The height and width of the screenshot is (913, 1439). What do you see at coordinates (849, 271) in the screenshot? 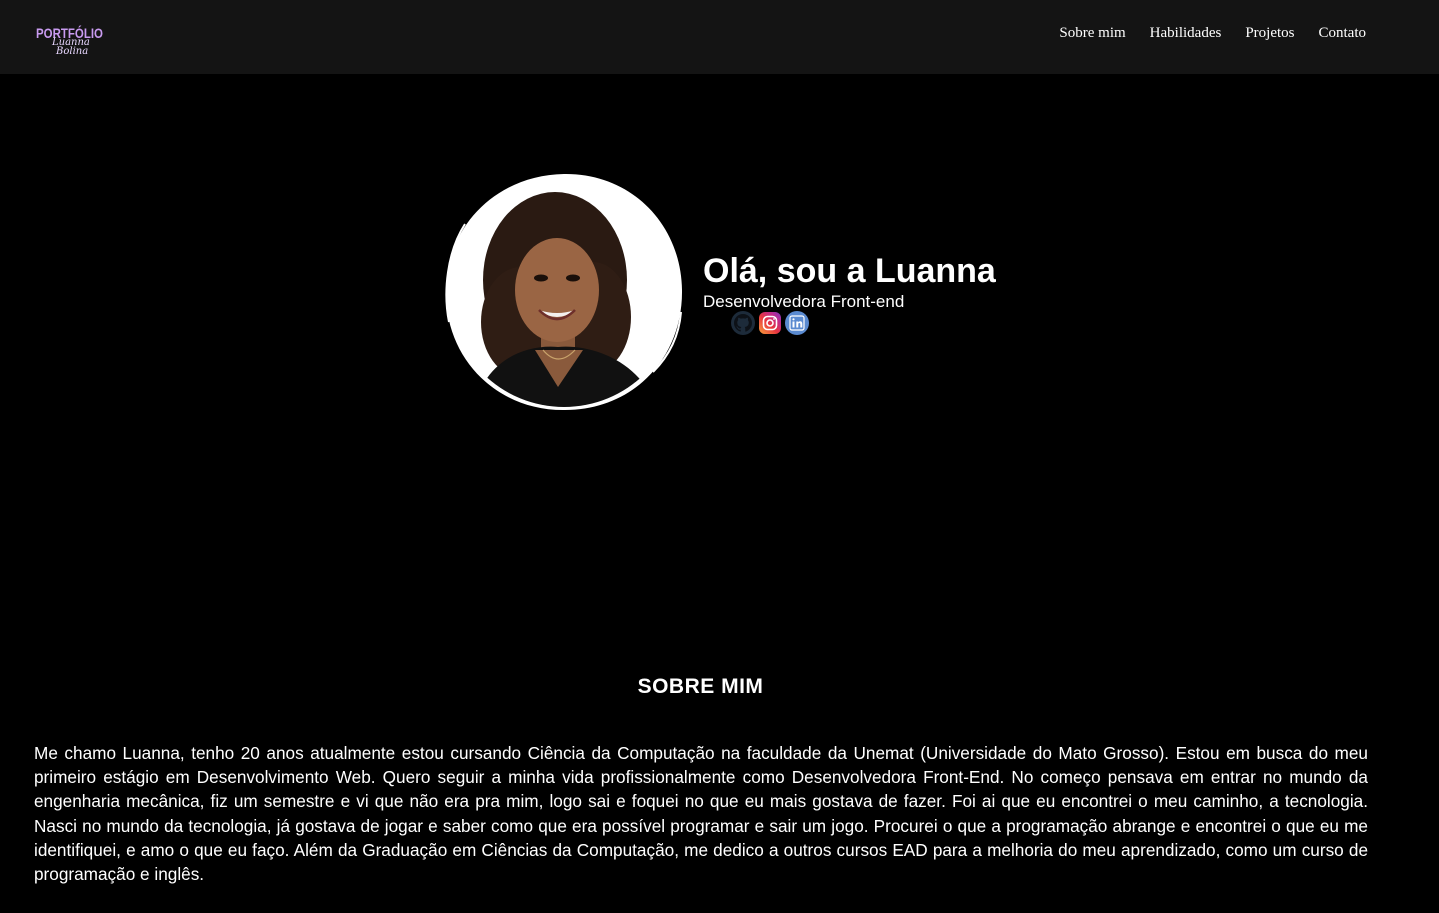
I see `hero-title: Olá, sou a Luanna` at bounding box center [849, 271].